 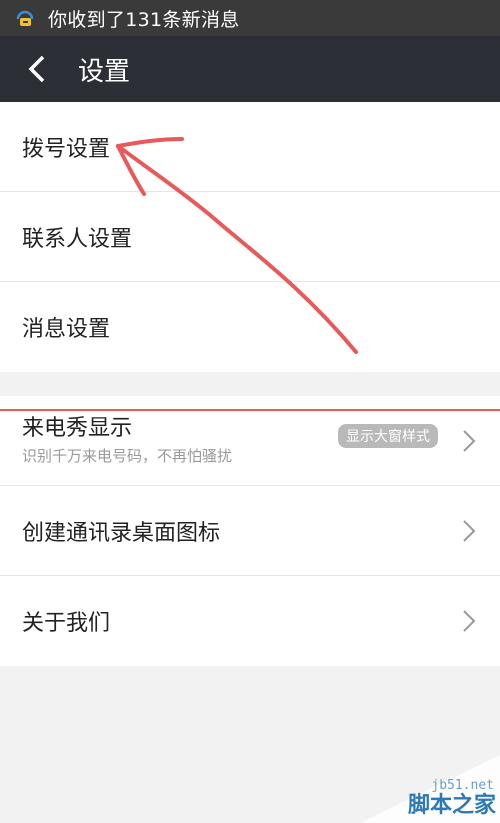 What do you see at coordinates (250, 327) in the screenshot?
I see `message-settings-item: 消息设置` at bounding box center [250, 327].